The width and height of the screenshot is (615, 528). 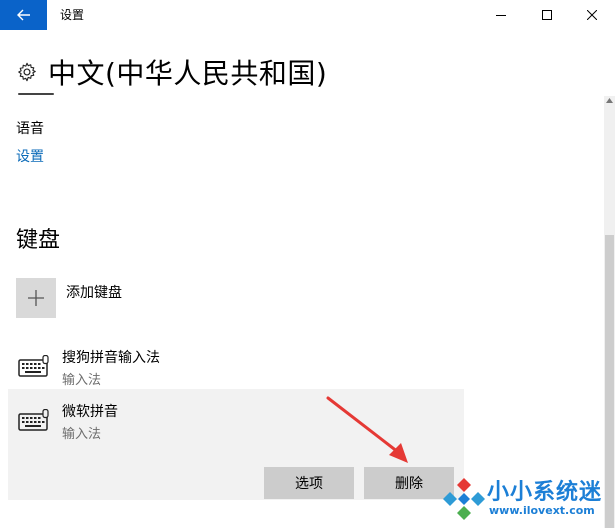 I want to click on keyboard-heading: 键盘, so click(x=38, y=240).